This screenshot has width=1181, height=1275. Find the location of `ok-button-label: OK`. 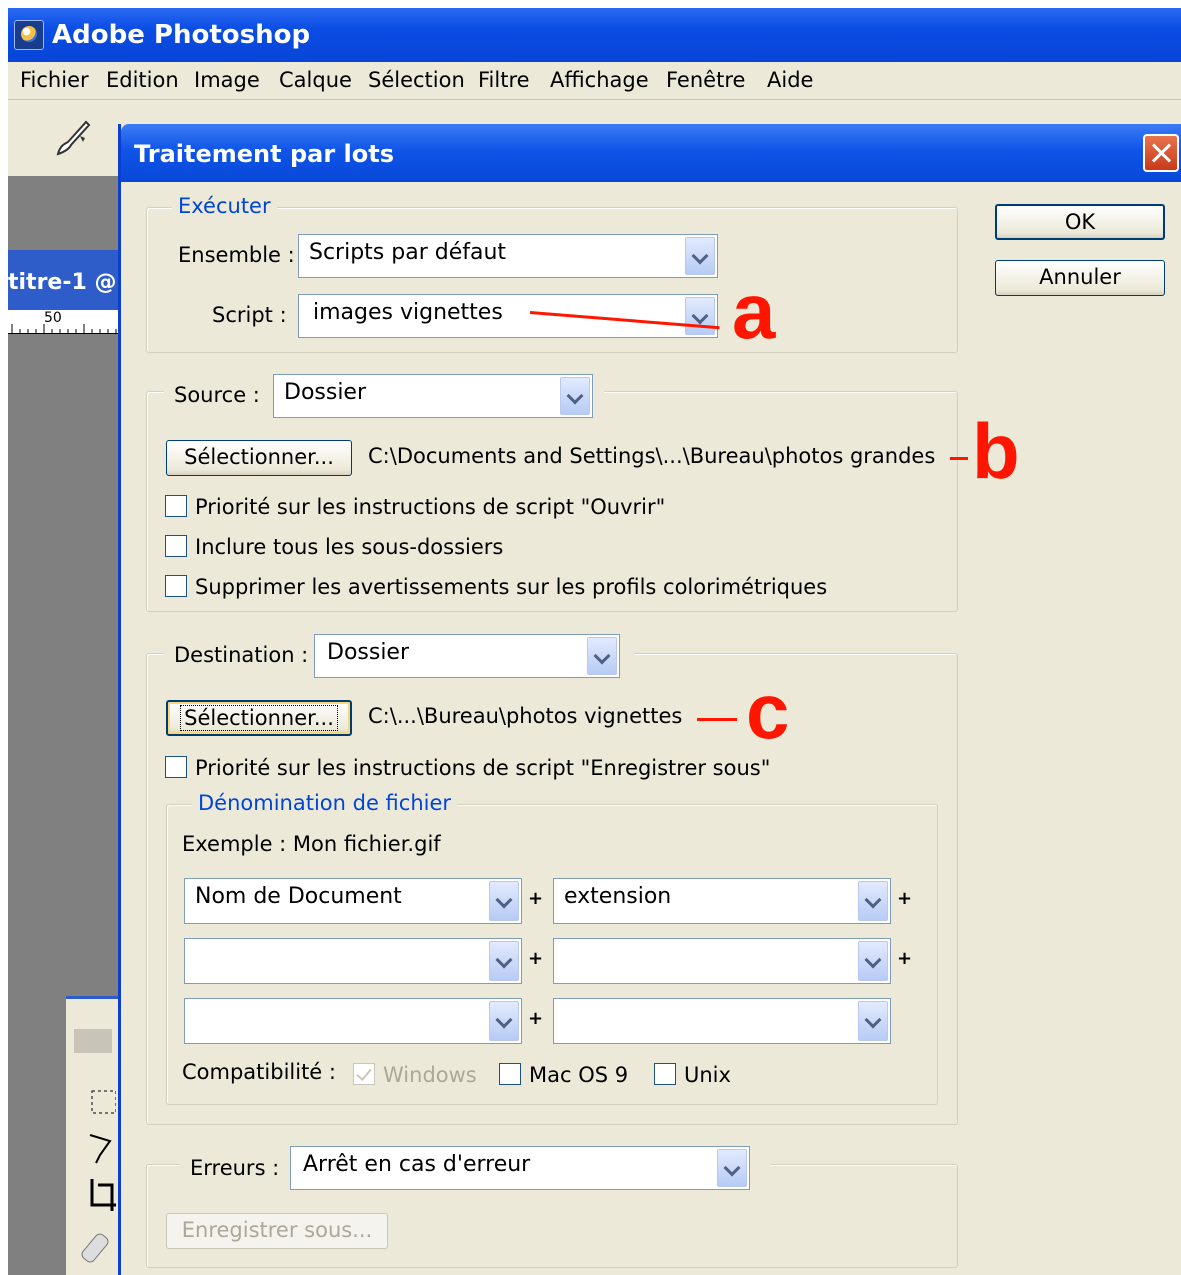

ok-button-label: OK is located at coordinates (1080, 222).